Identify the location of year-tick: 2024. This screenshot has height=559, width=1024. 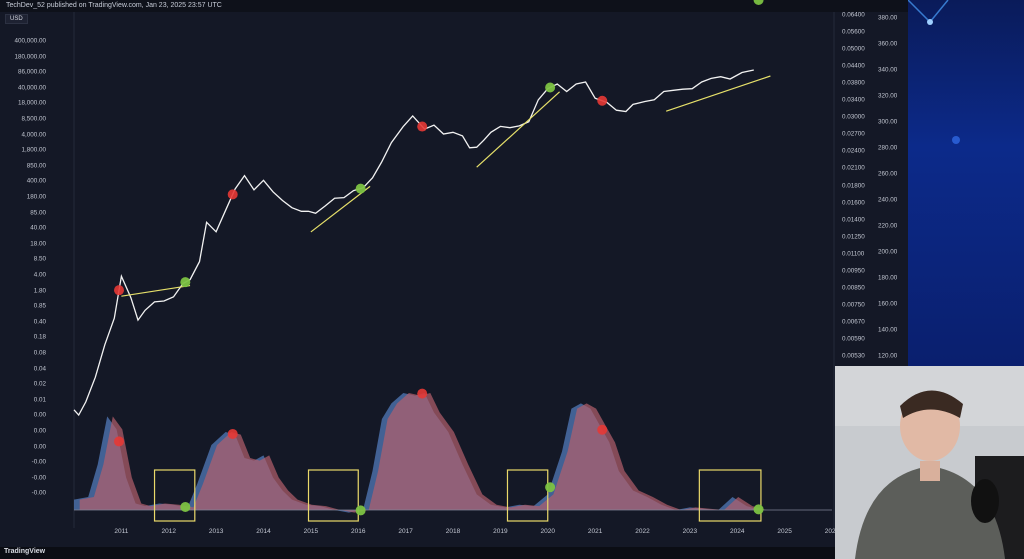
(737, 531).